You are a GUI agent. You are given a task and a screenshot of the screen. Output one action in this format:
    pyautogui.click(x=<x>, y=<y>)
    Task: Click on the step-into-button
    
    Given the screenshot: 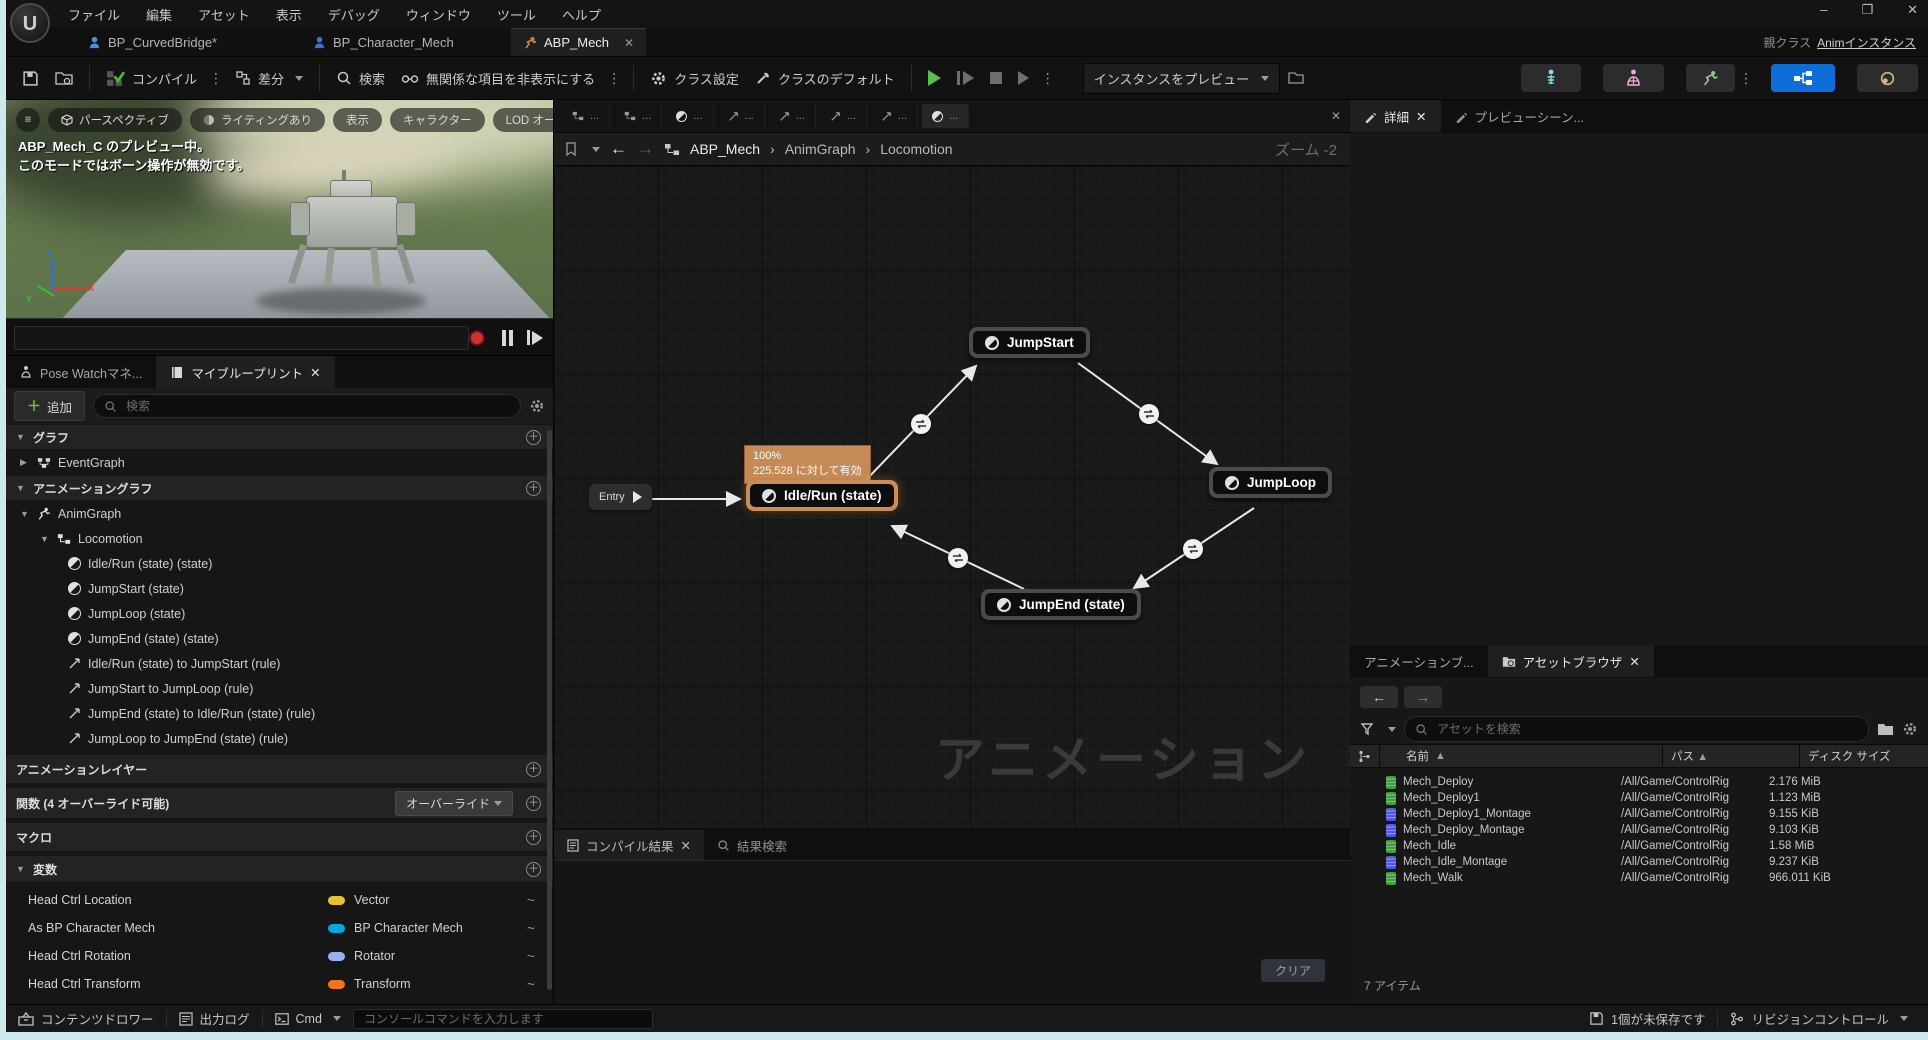 What is the action you would take?
    pyautogui.click(x=965, y=78)
    